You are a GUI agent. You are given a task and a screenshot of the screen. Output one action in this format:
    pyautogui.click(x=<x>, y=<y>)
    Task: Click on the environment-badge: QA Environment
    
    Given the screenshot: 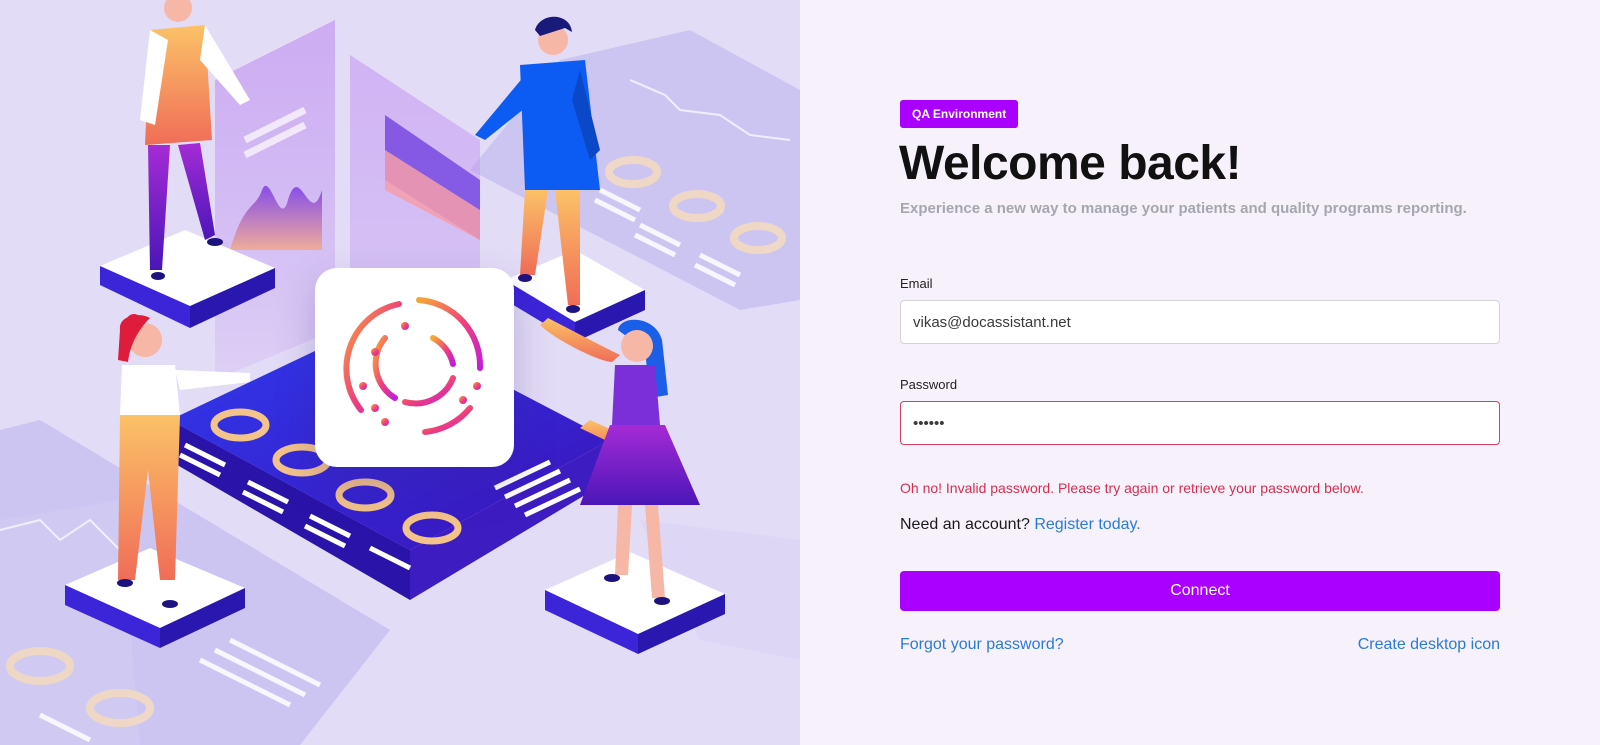 What is the action you would take?
    pyautogui.click(x=959, y=114)
    